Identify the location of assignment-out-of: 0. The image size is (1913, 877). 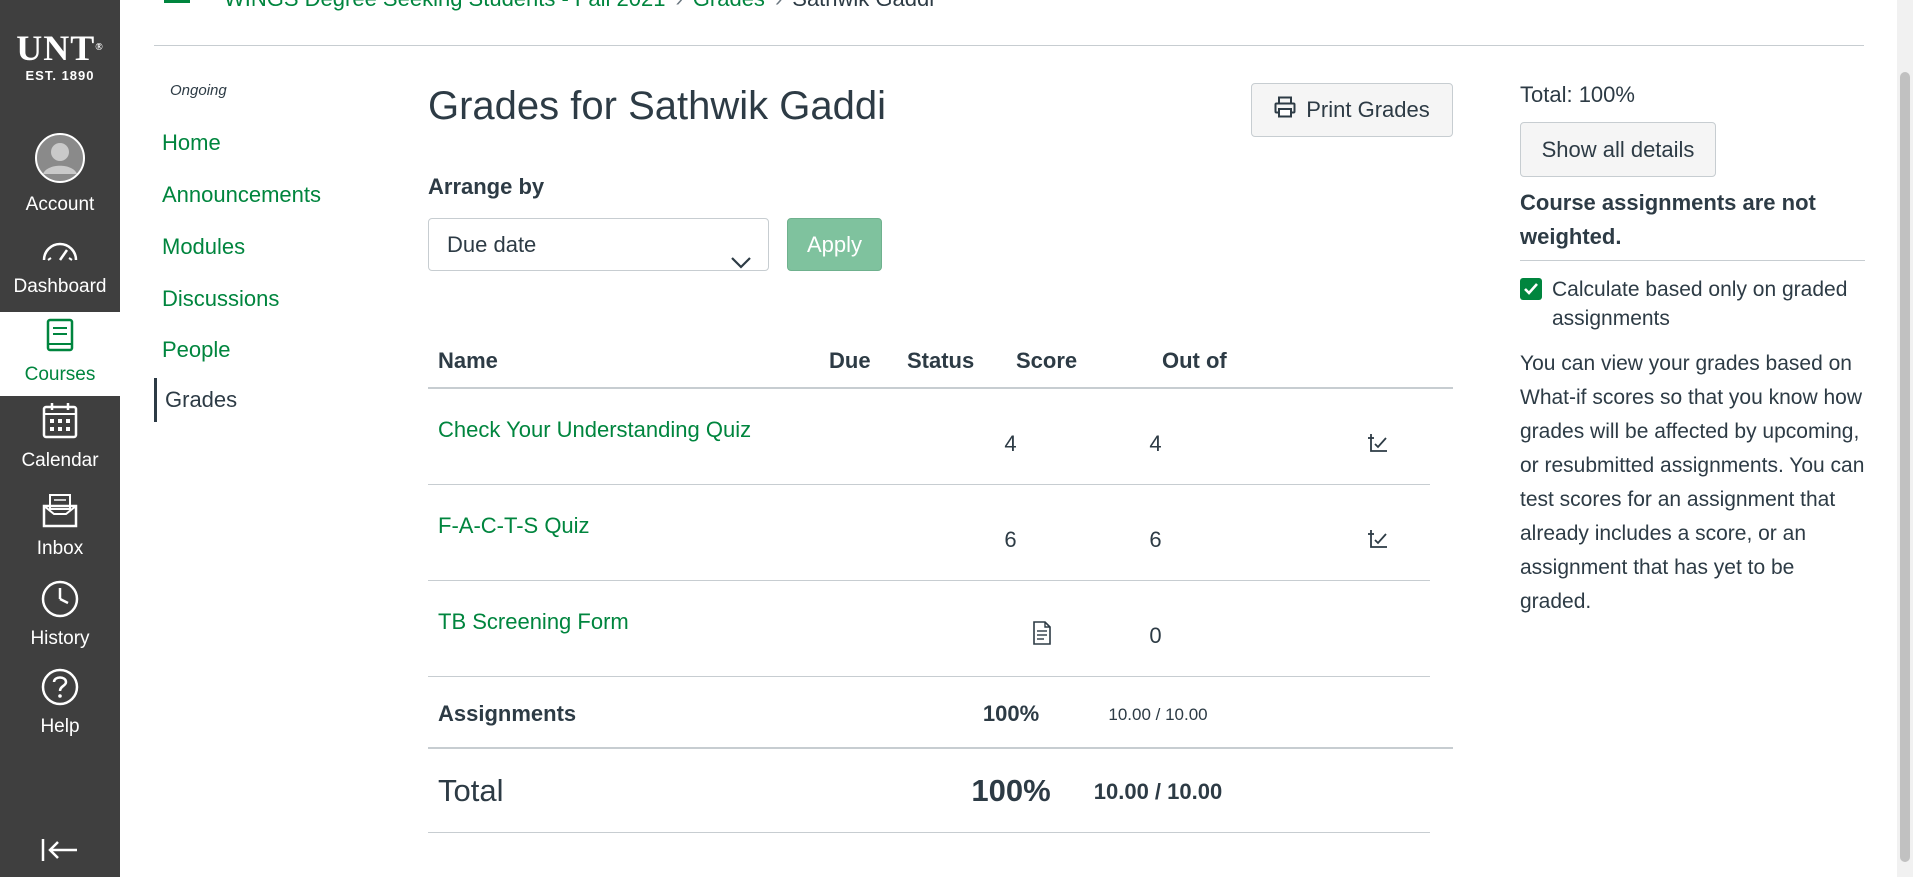
(1155, 635).